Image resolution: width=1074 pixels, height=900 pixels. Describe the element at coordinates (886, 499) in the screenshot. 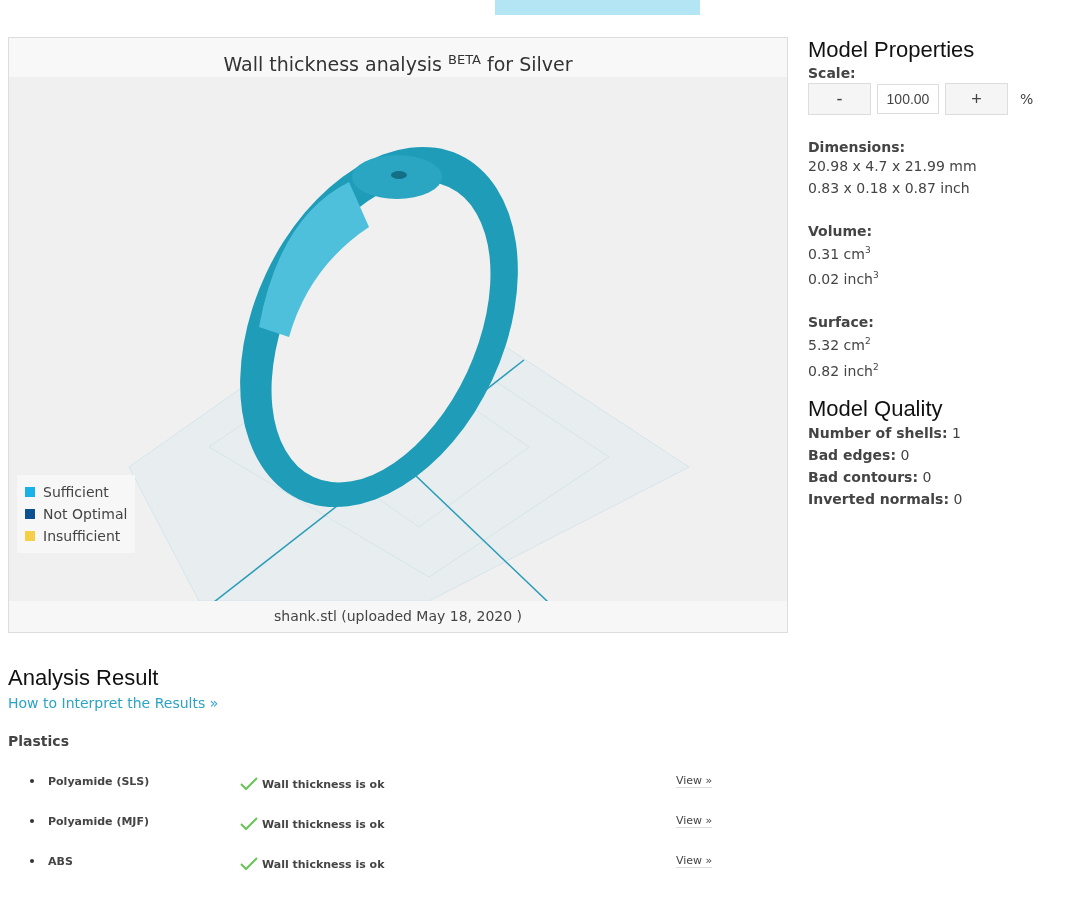

I see `quality-item: Inverted normals: 0` at that location.